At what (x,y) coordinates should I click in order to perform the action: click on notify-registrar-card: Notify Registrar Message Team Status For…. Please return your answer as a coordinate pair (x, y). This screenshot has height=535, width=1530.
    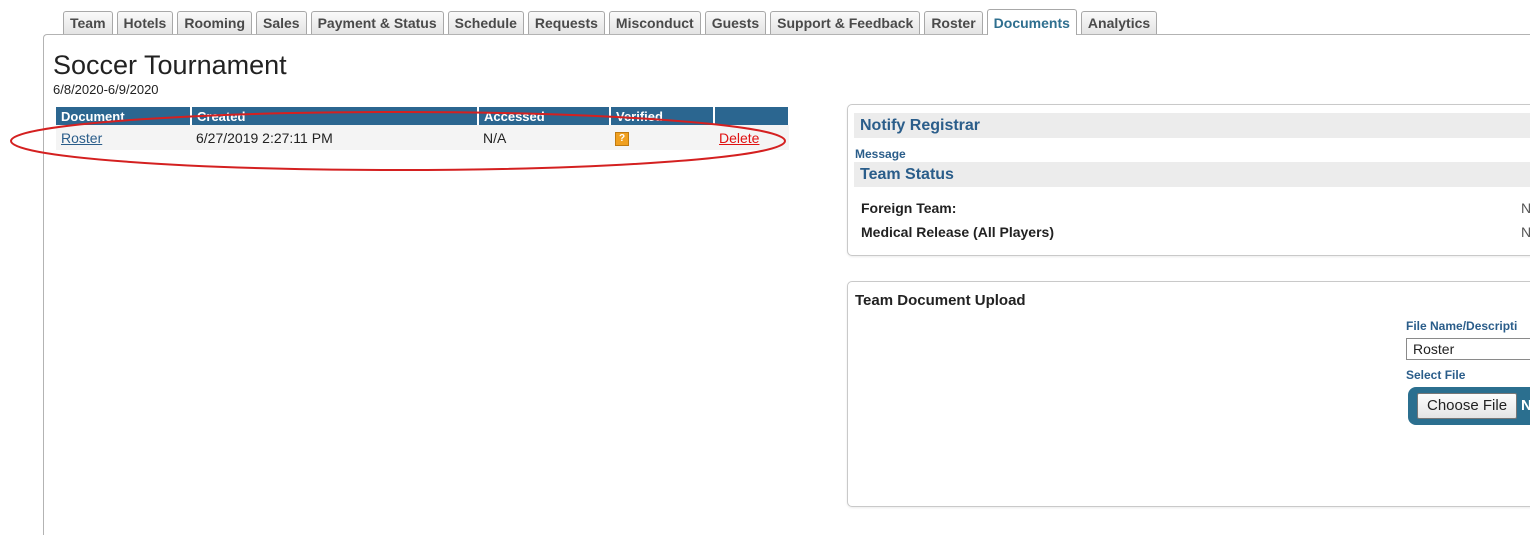
    Looking at the image, I should click on (1188, 180).